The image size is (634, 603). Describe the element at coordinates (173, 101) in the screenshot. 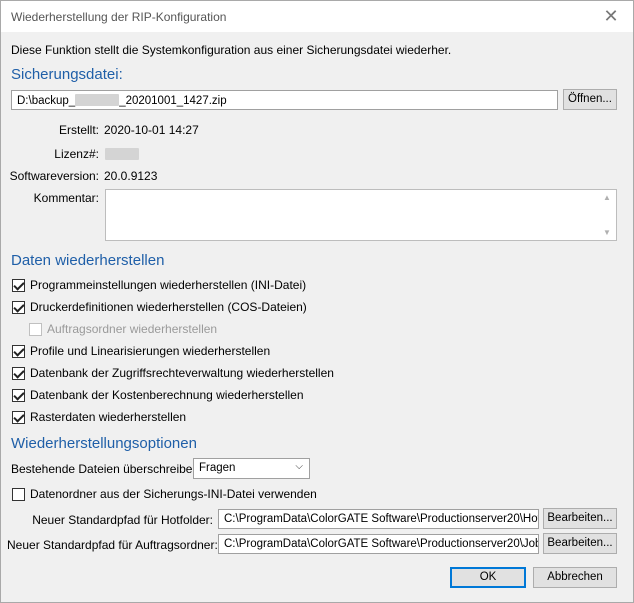

I see `backup-path-suffix: _20201001_1427.zip` at that location.